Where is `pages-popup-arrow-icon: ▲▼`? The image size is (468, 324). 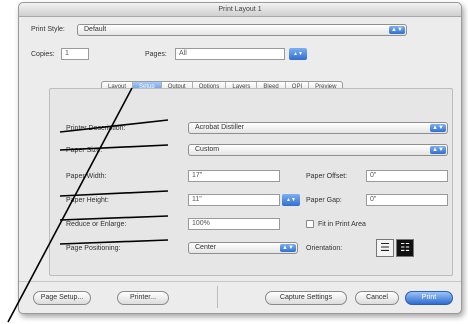
pages-popup-arrow-icon: ▲▼ is located at coordinates (298, 54).